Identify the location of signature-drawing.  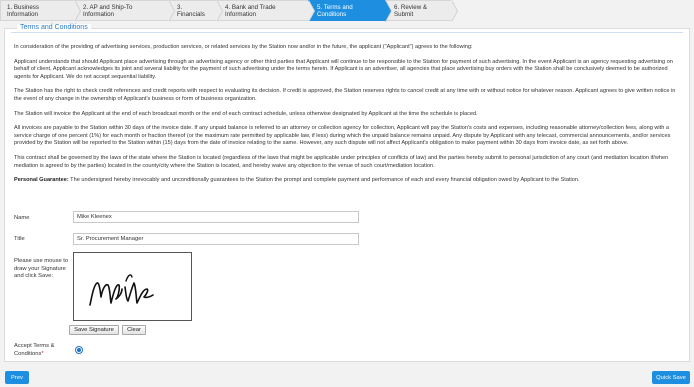
(121, 290).